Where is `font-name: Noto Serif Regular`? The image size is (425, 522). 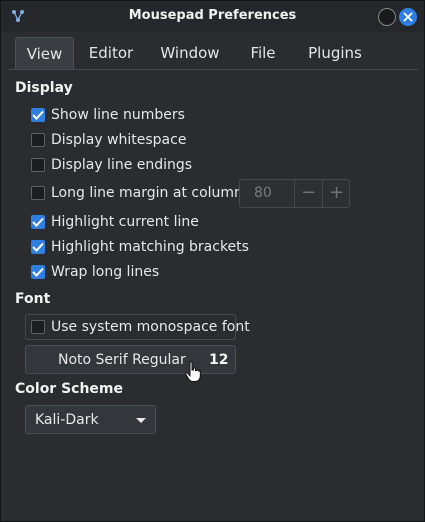 font-name: Noto Serif Regular is located at coordinates (122, 360).